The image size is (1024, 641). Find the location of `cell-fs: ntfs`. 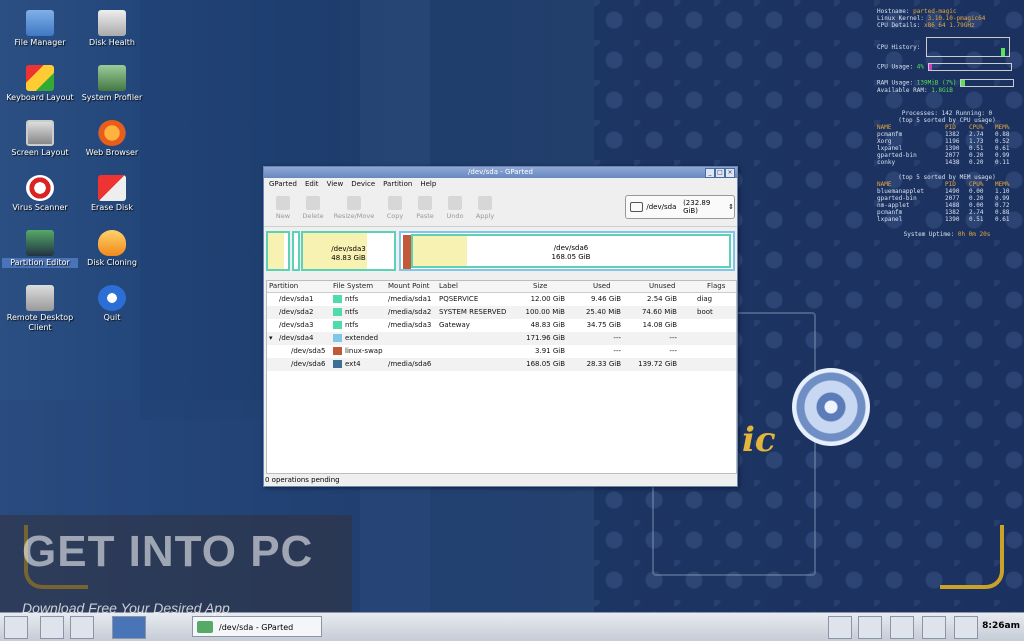

cell-fs: ntfs is located at coordinates (345, 312).